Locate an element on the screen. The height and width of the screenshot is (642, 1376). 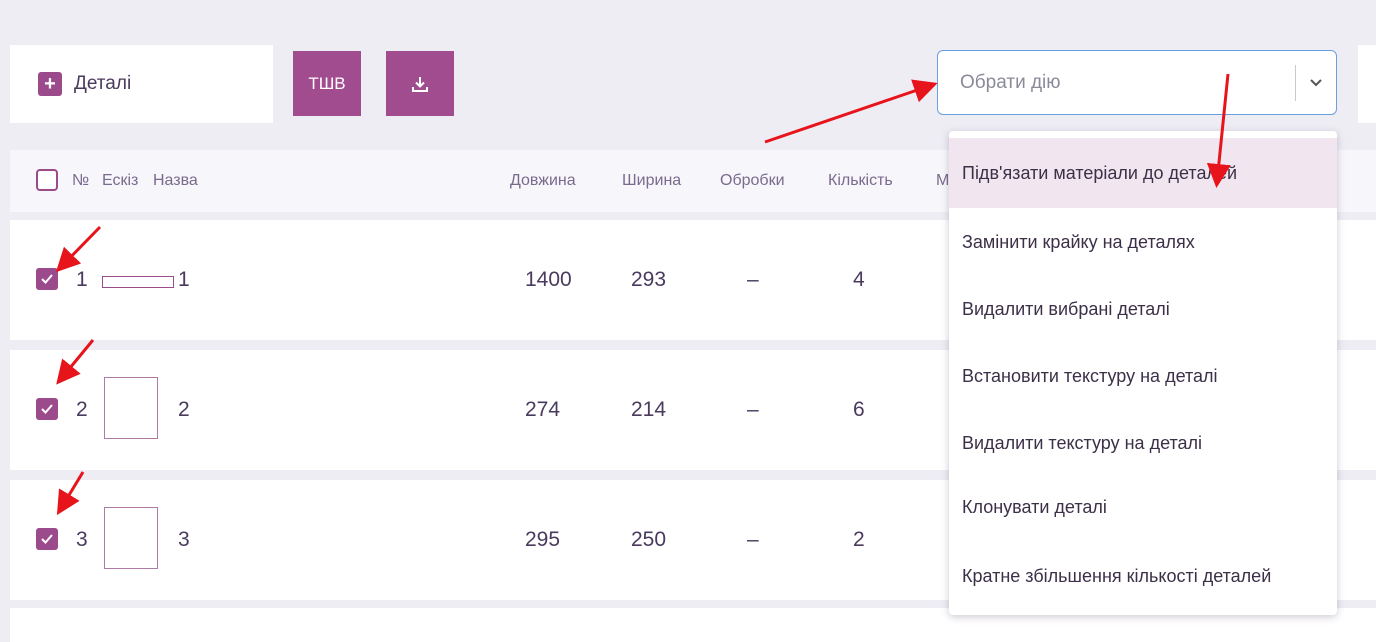
plus-icon: + is located at coordinates (50, 84).